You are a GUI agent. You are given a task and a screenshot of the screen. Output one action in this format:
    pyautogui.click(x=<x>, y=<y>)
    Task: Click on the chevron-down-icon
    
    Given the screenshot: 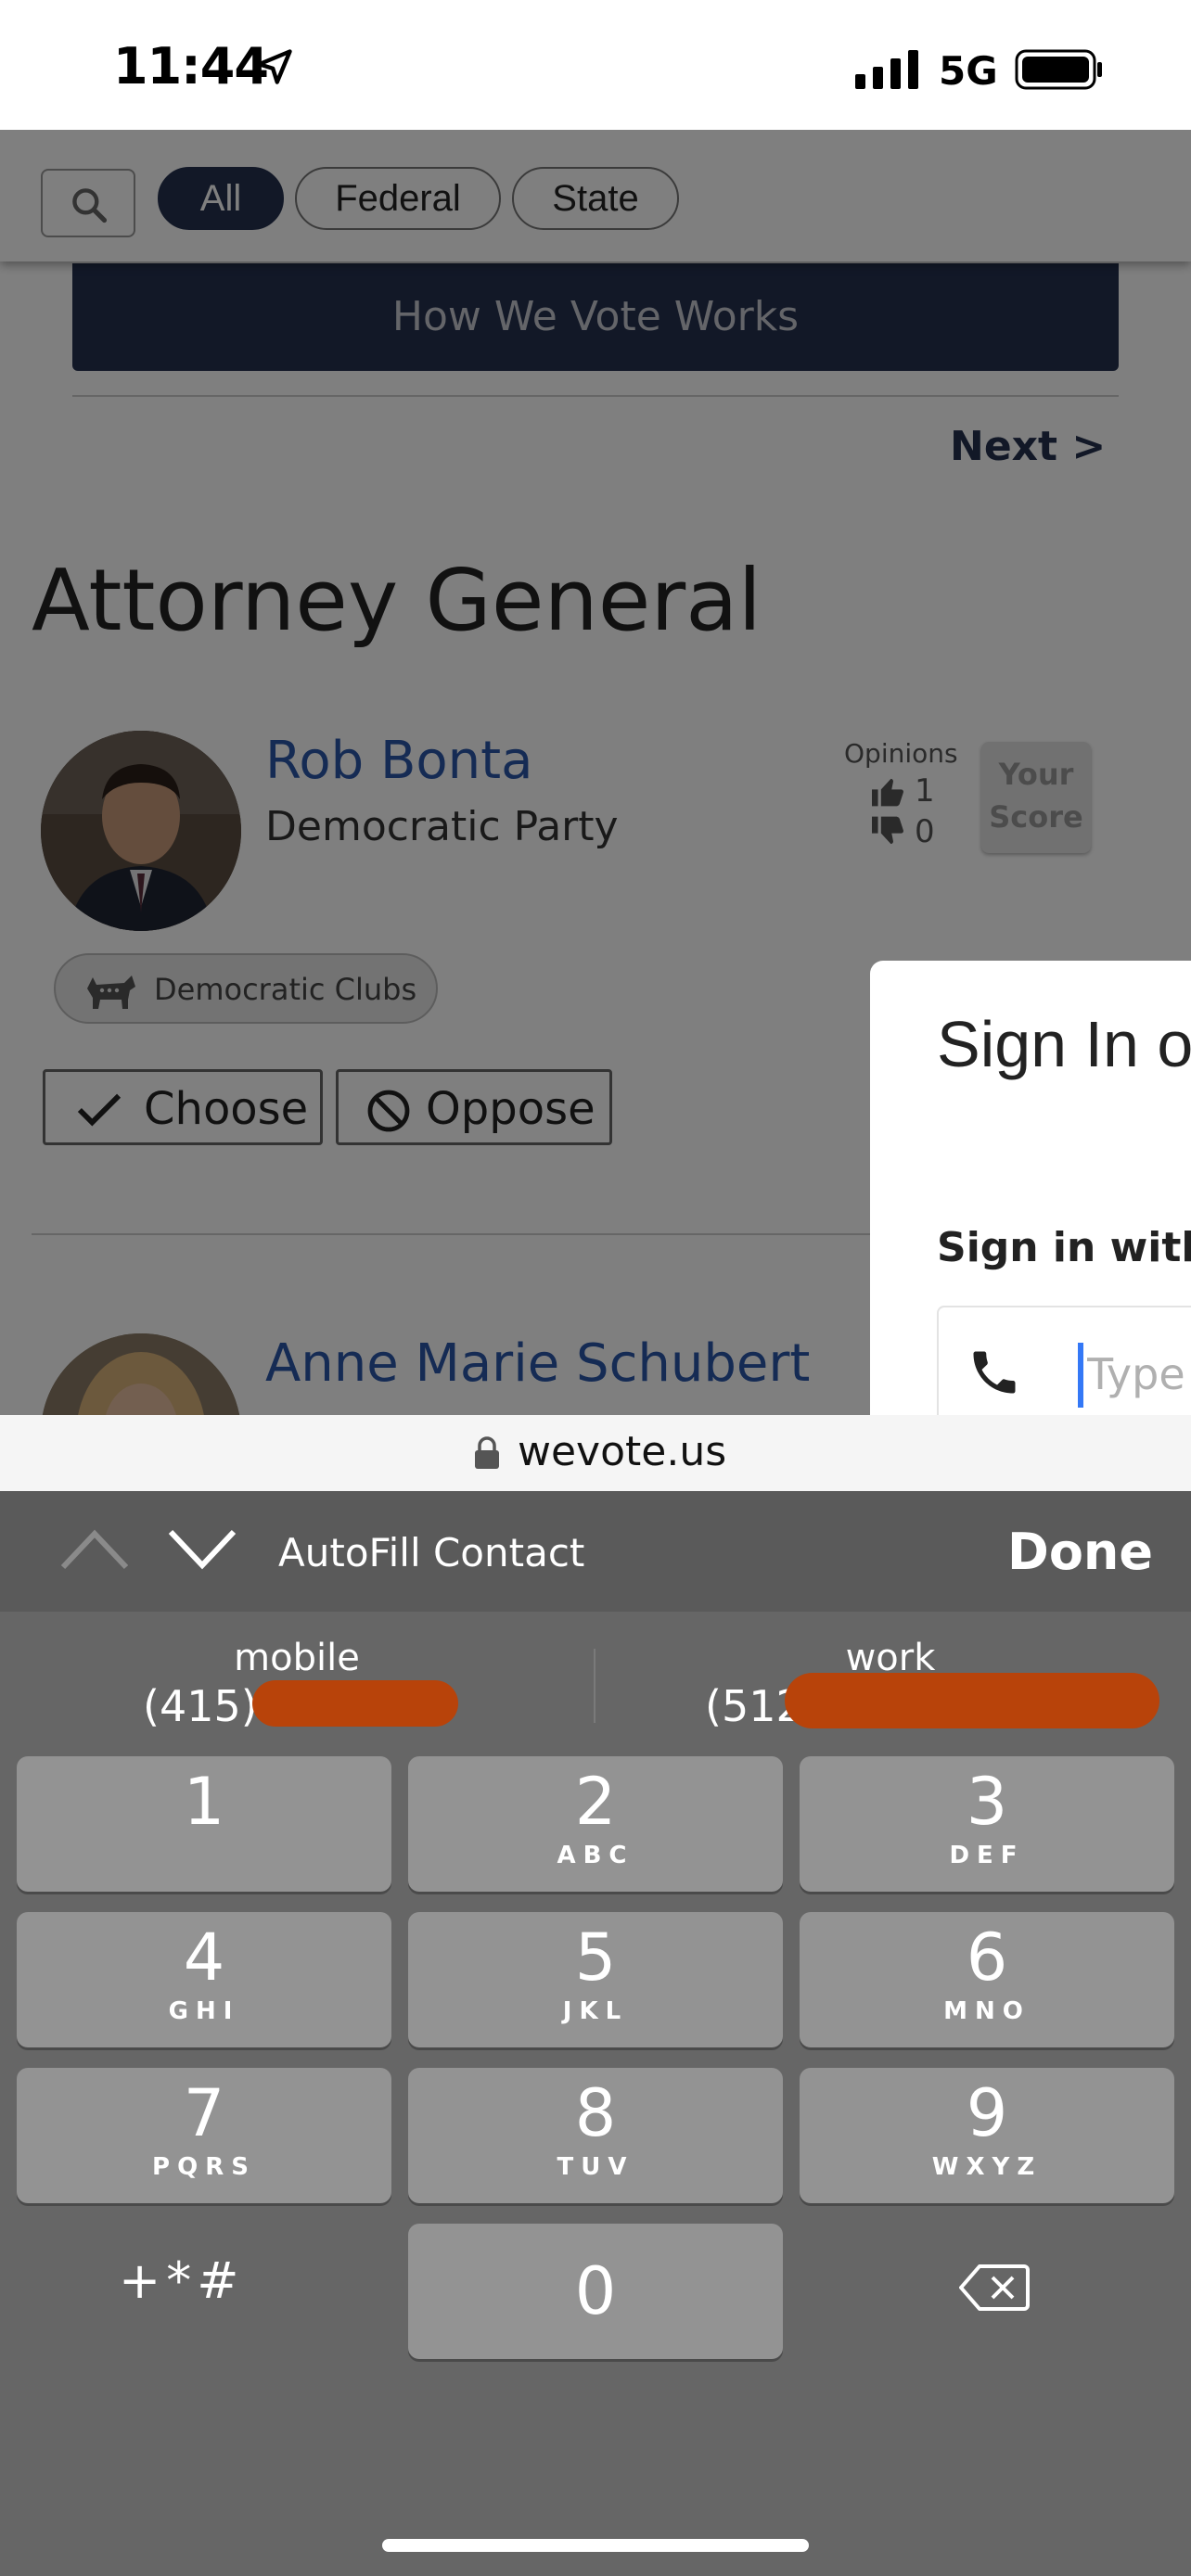 What is the action you would take?
    pyautogui.click(x=202, y=1550)
    